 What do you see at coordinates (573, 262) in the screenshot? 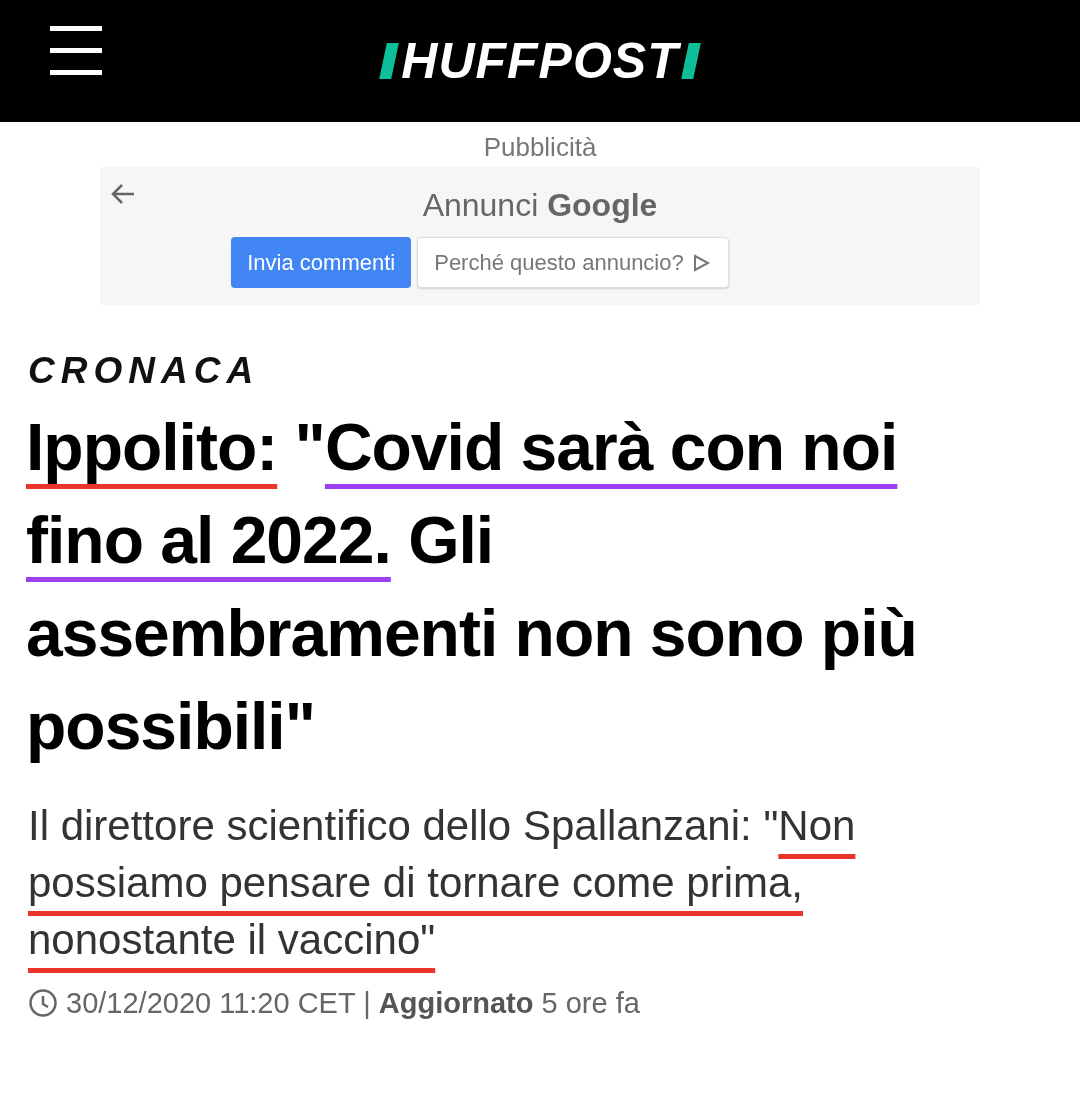
I see `why-this-ad-button: Perché questo annuncio?` at bounding box center [573, 262].